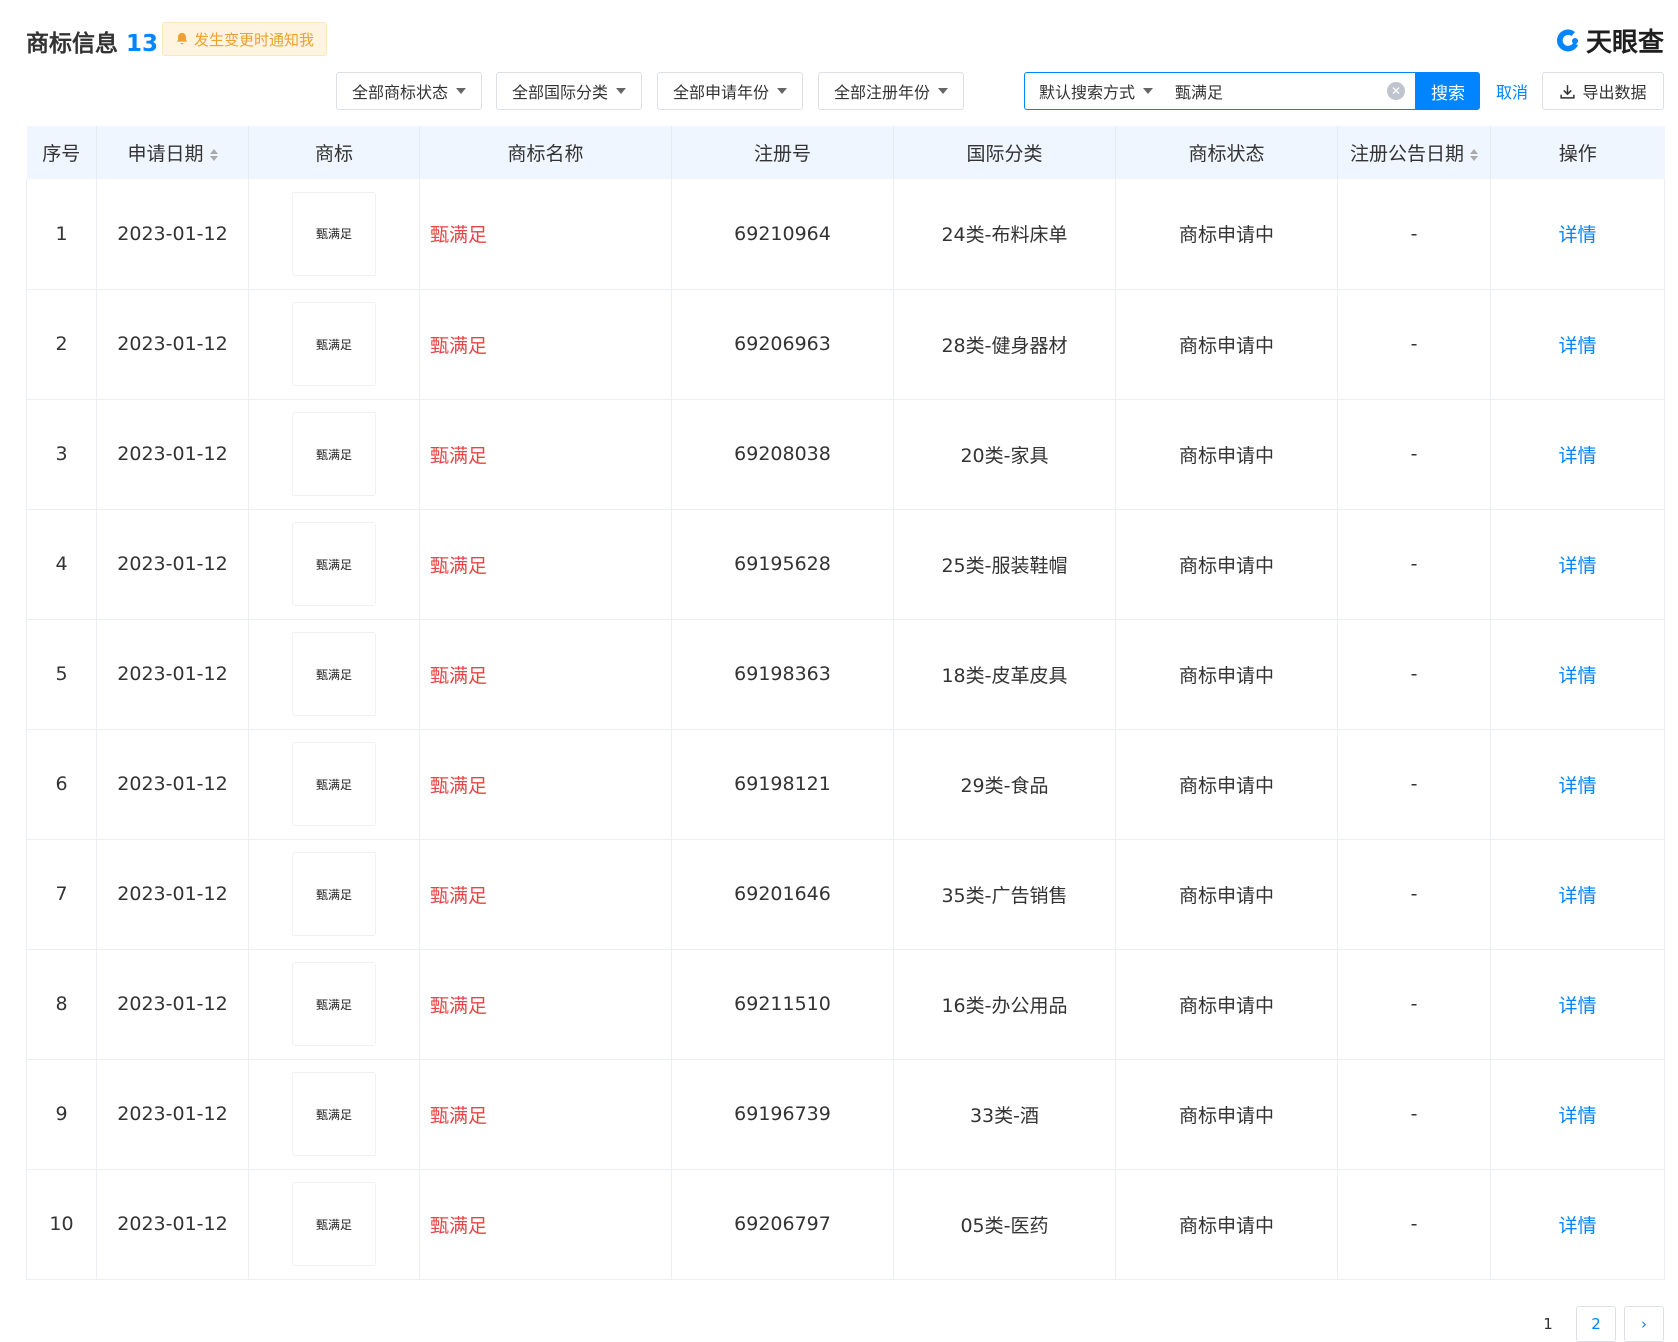 Image resolution: width=1678 pixels, height=1342 pixels. Describe the element at coordinates (1004, 895) in the screenshot. I see `intl-class: 35类-广告销售` at that location.